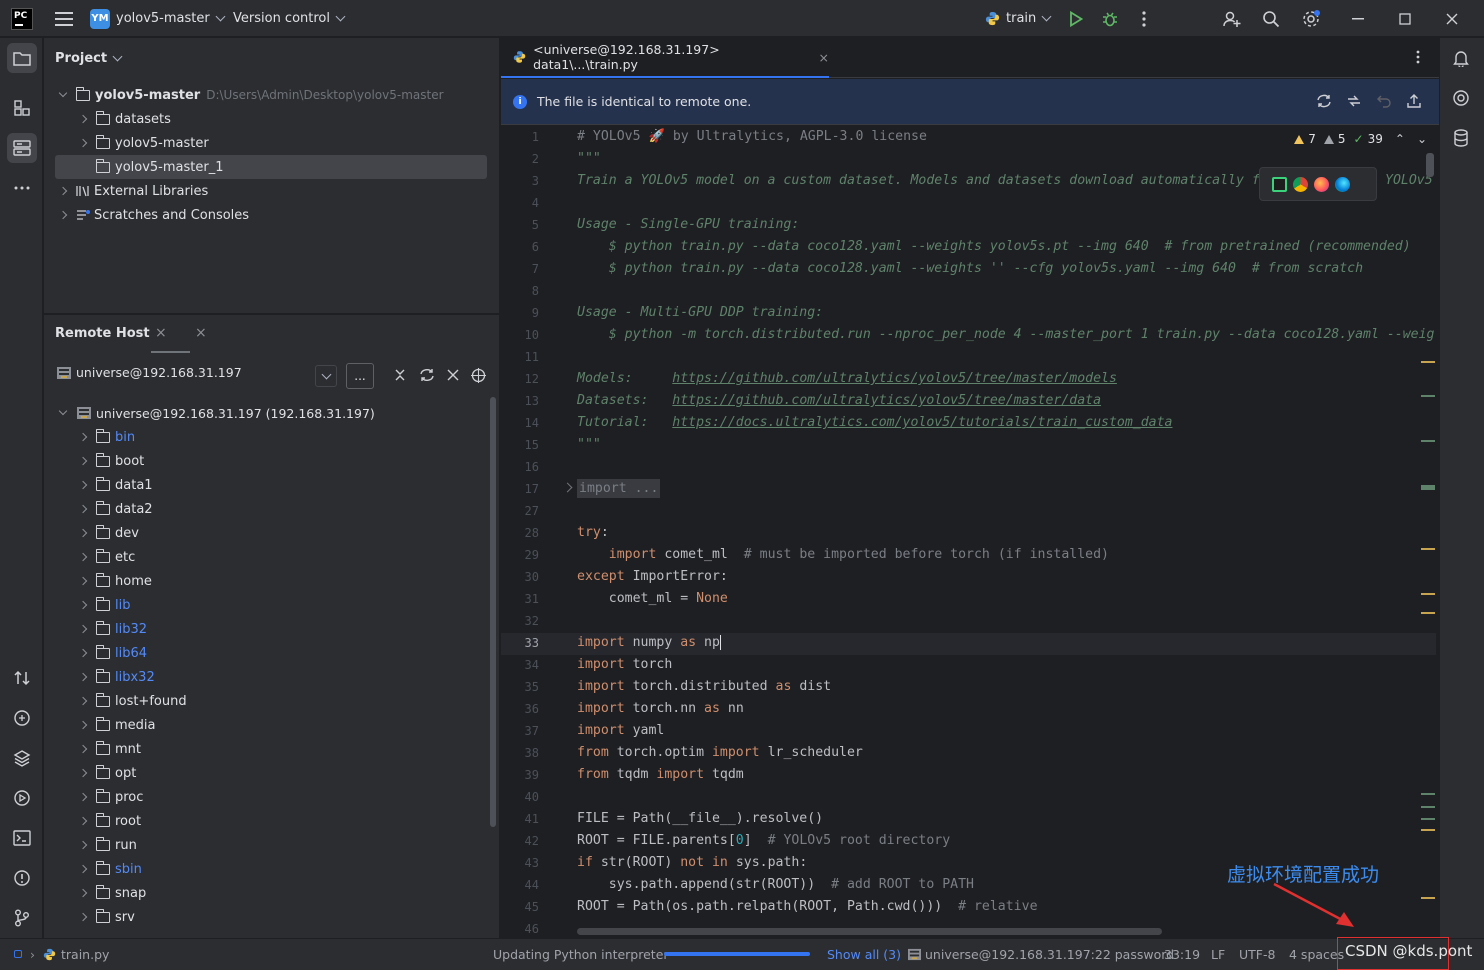 The image size is (1484, 970). Describe the element at coordinates (1316, 954) in the screenshot. I see `indent-setting: 4 spaces` at that location.